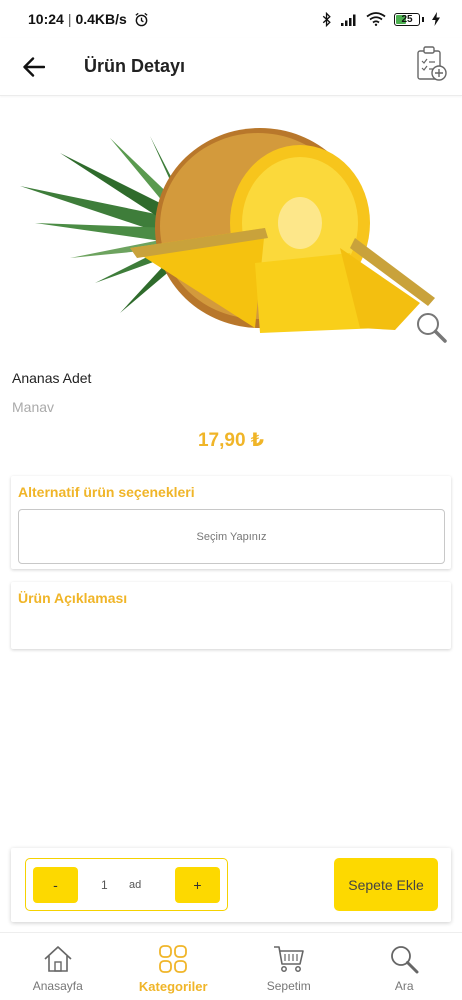 The image size is (462, 1000). I want to click on battery-icon: 25, so click(407, 19).